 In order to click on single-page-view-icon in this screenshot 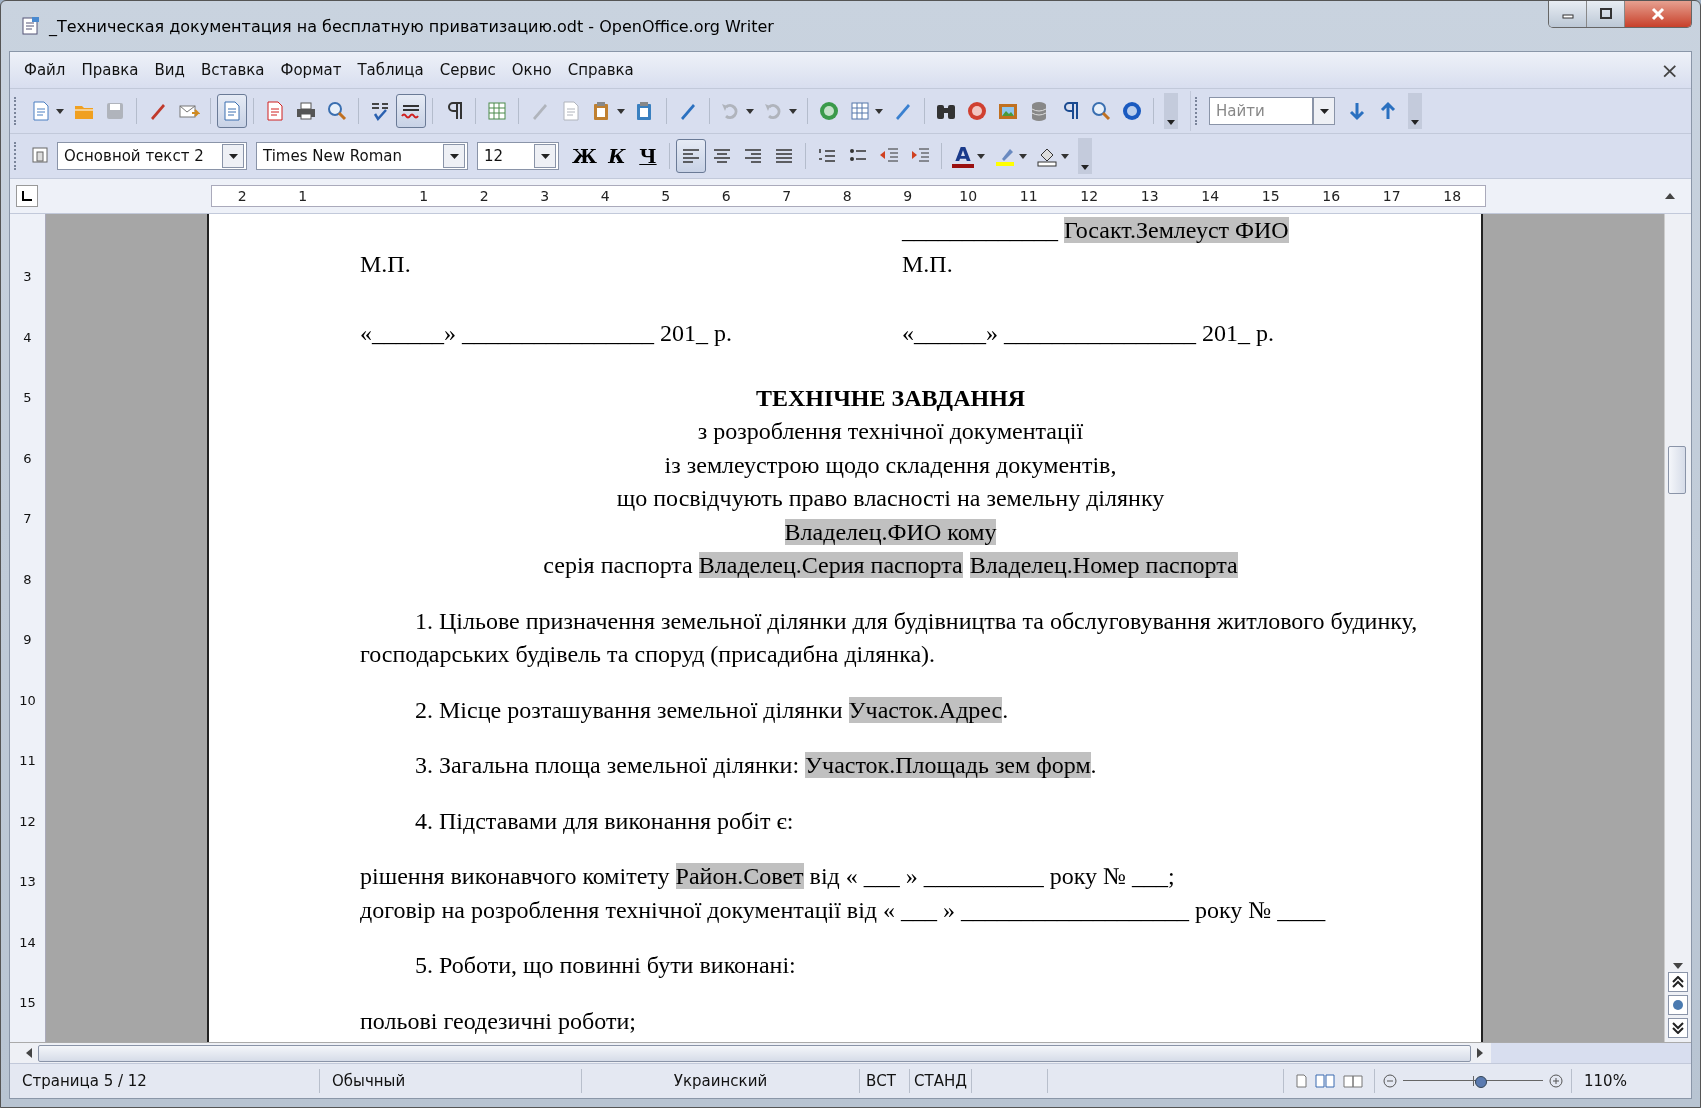, I will do `click(1301, 1081)`.